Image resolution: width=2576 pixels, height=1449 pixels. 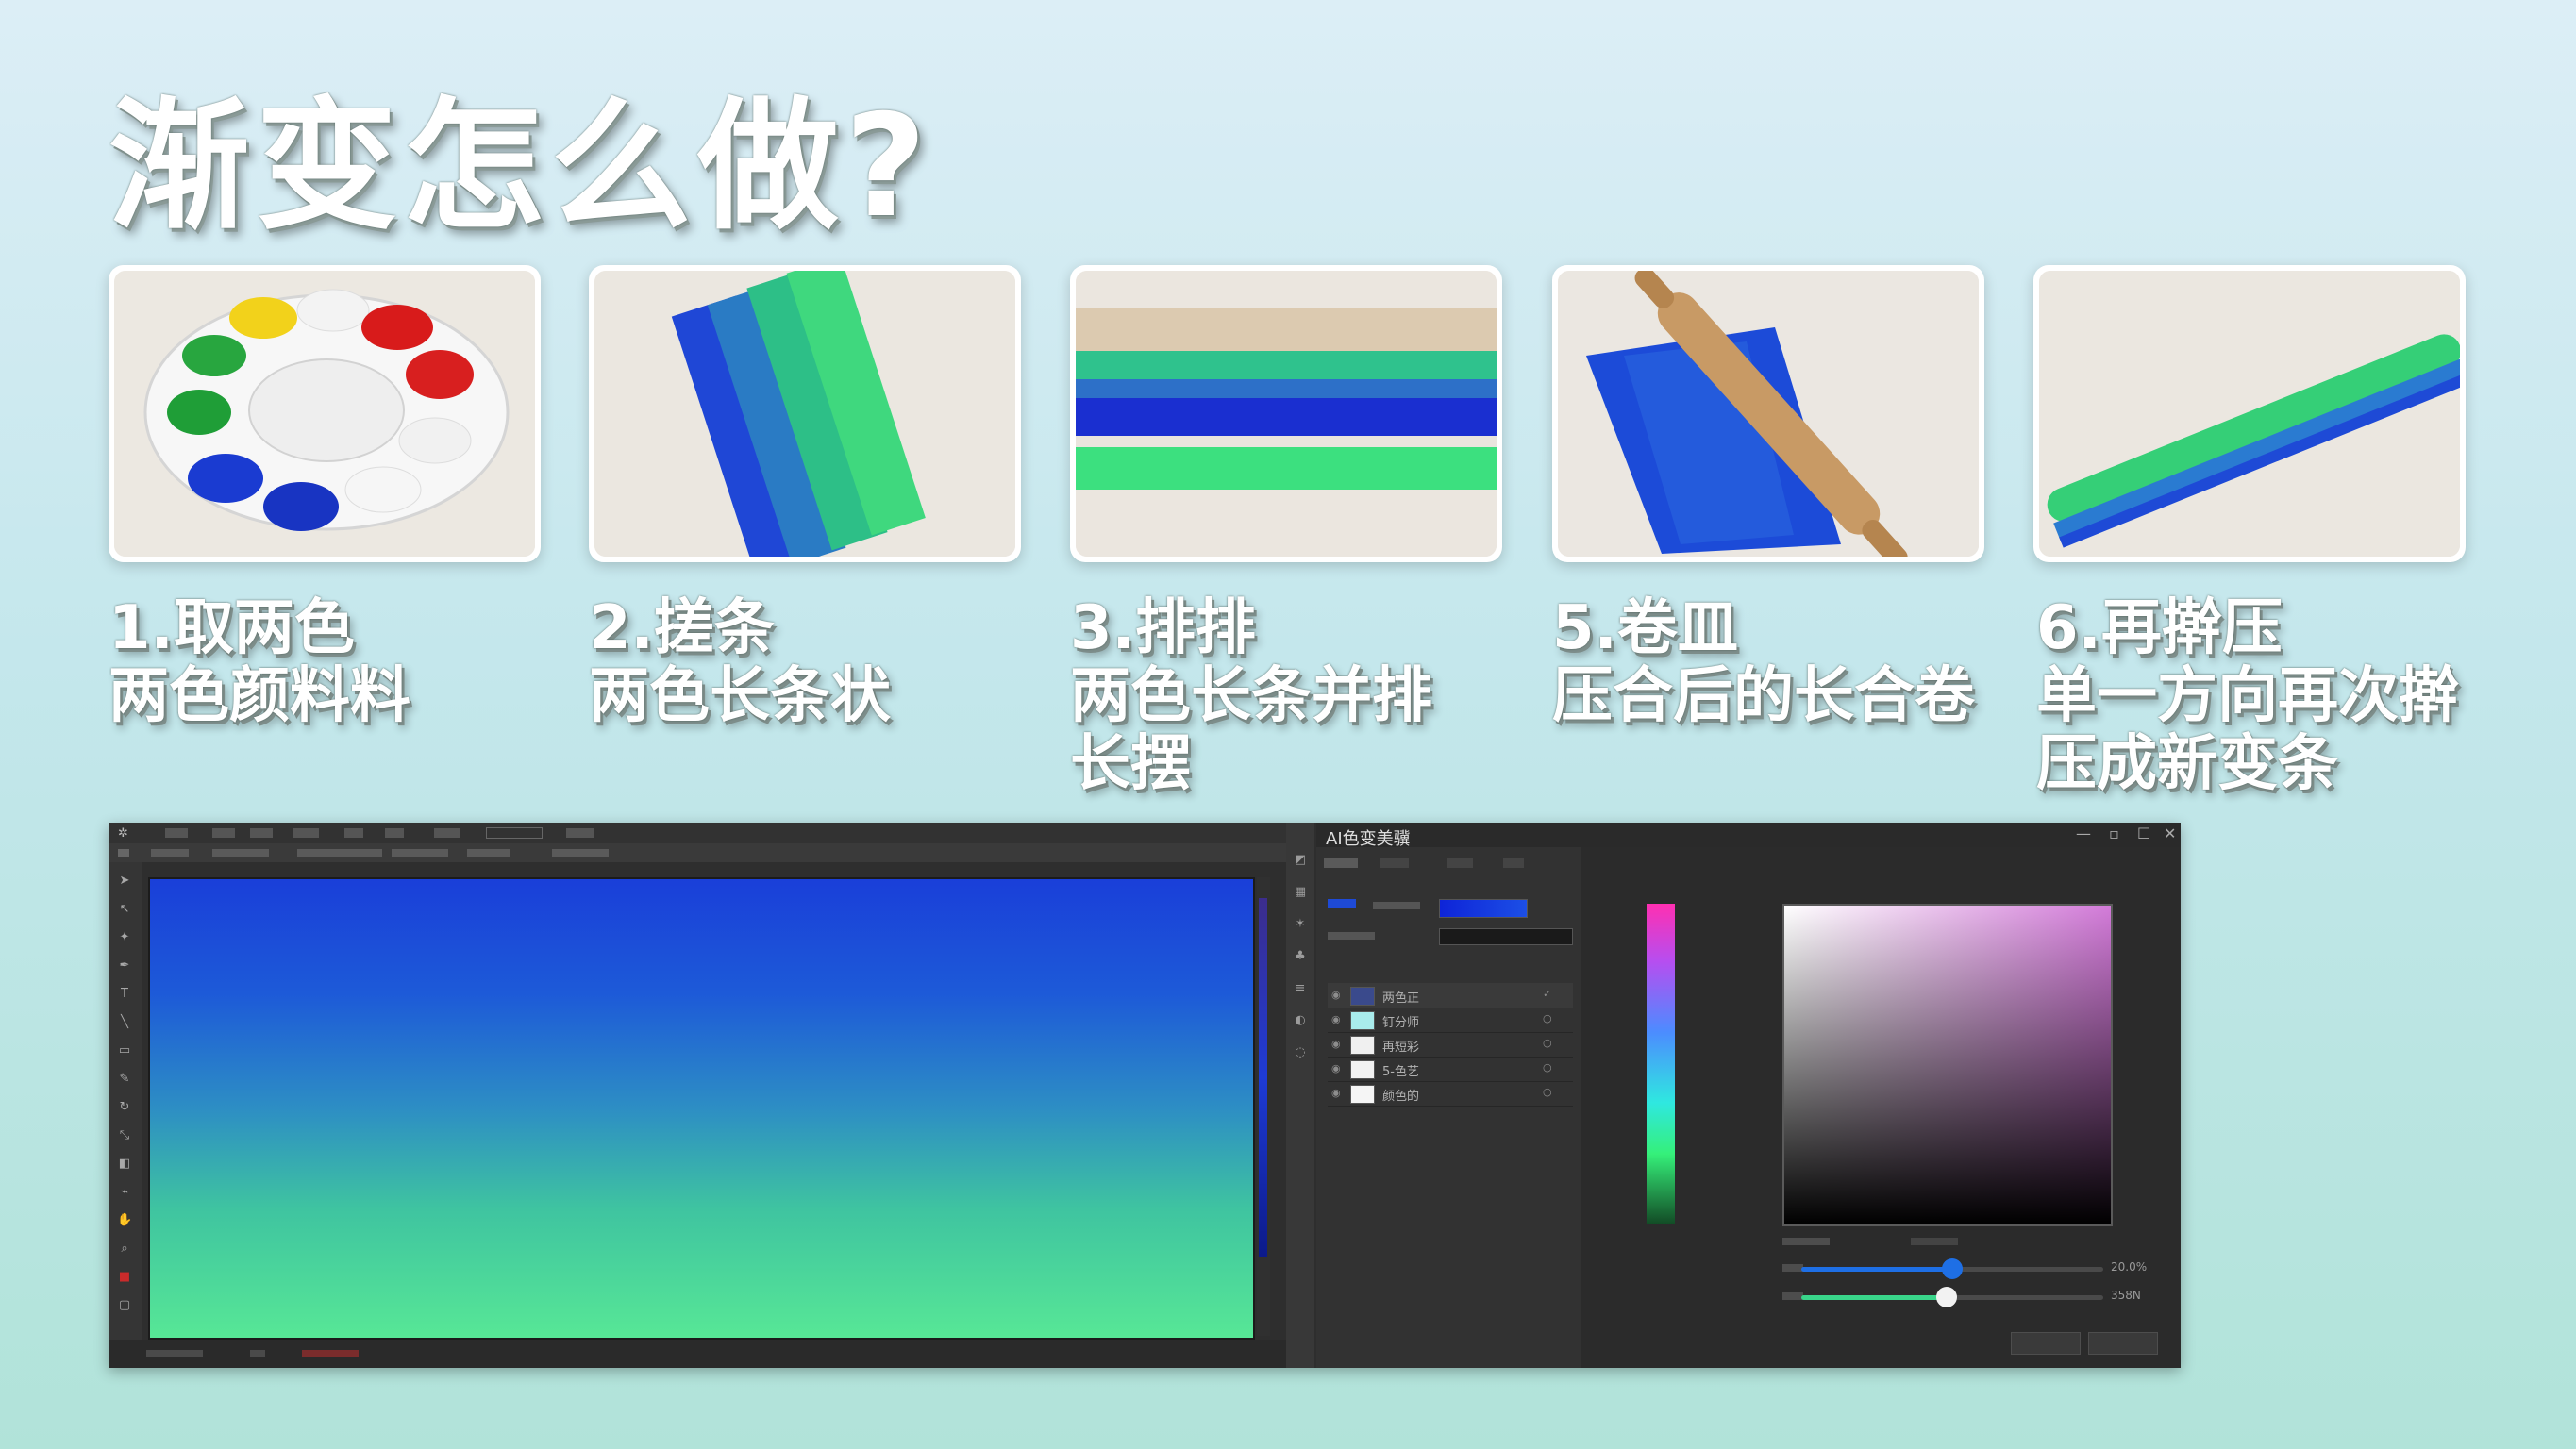 I want to click on tab-blend, so click(x=1394, y=863).